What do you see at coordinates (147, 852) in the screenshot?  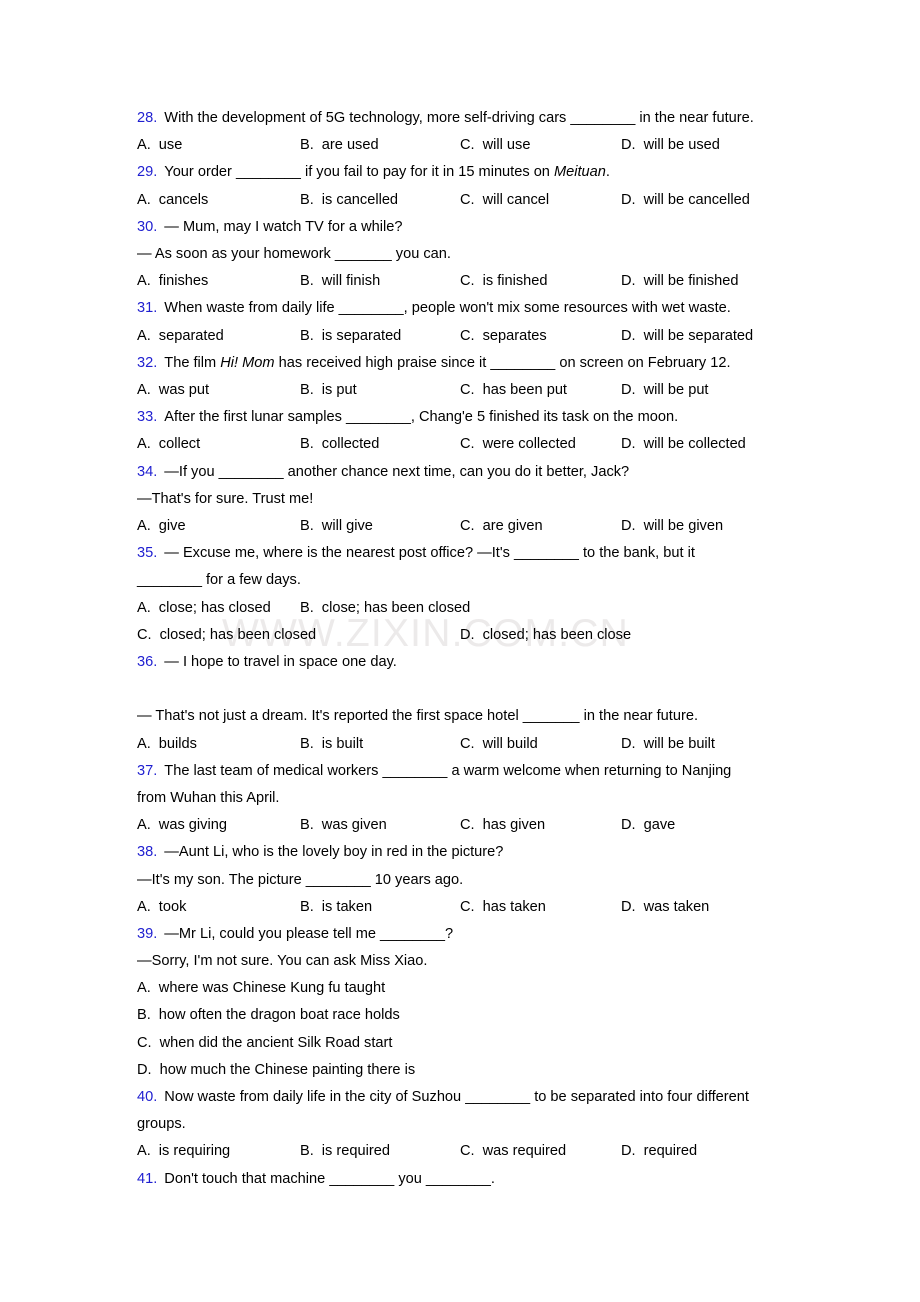 I see `question-number: 38.` at bounding box center [147, 852].